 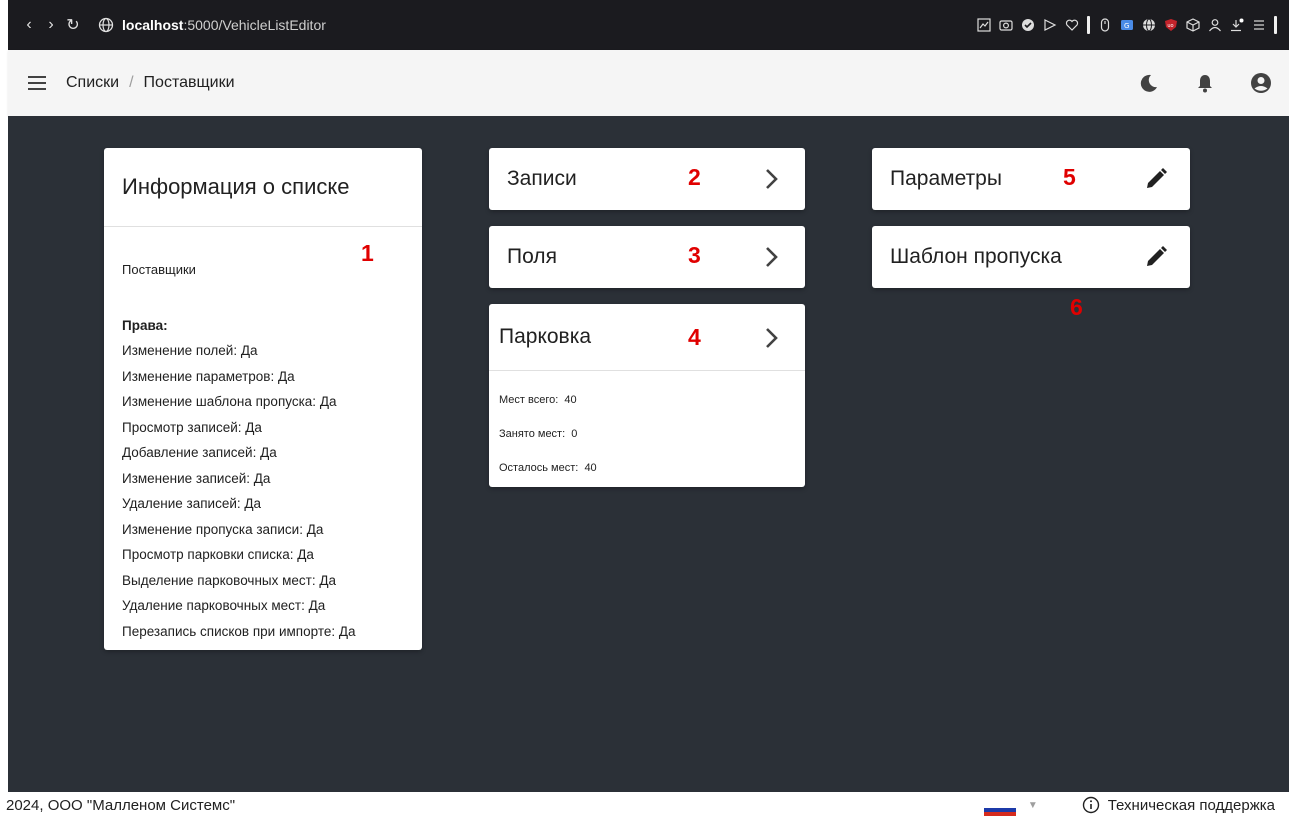 I want to click on breadcrumb-lists-link: Списки, so click(x=92, y=83).